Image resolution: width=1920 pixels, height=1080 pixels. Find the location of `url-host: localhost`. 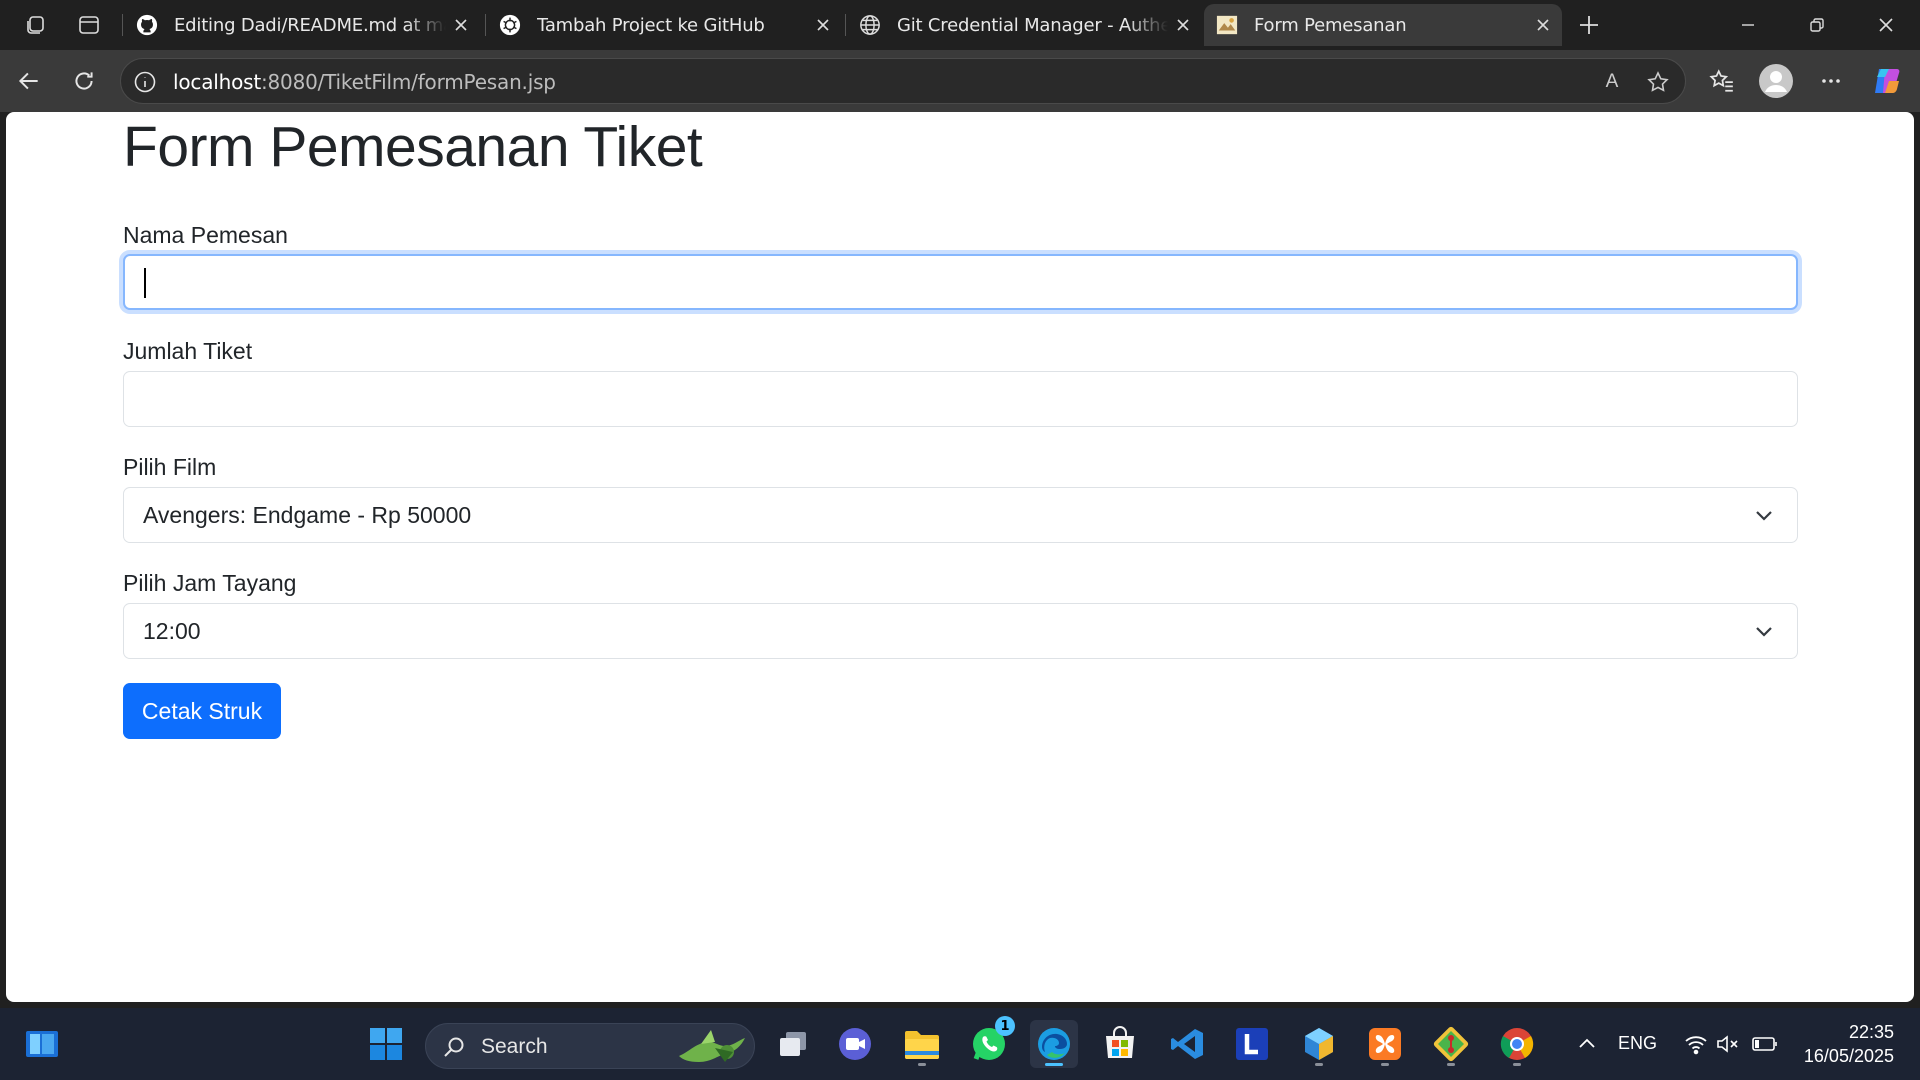

url-host: localhost is located at coordinates (217, 82).